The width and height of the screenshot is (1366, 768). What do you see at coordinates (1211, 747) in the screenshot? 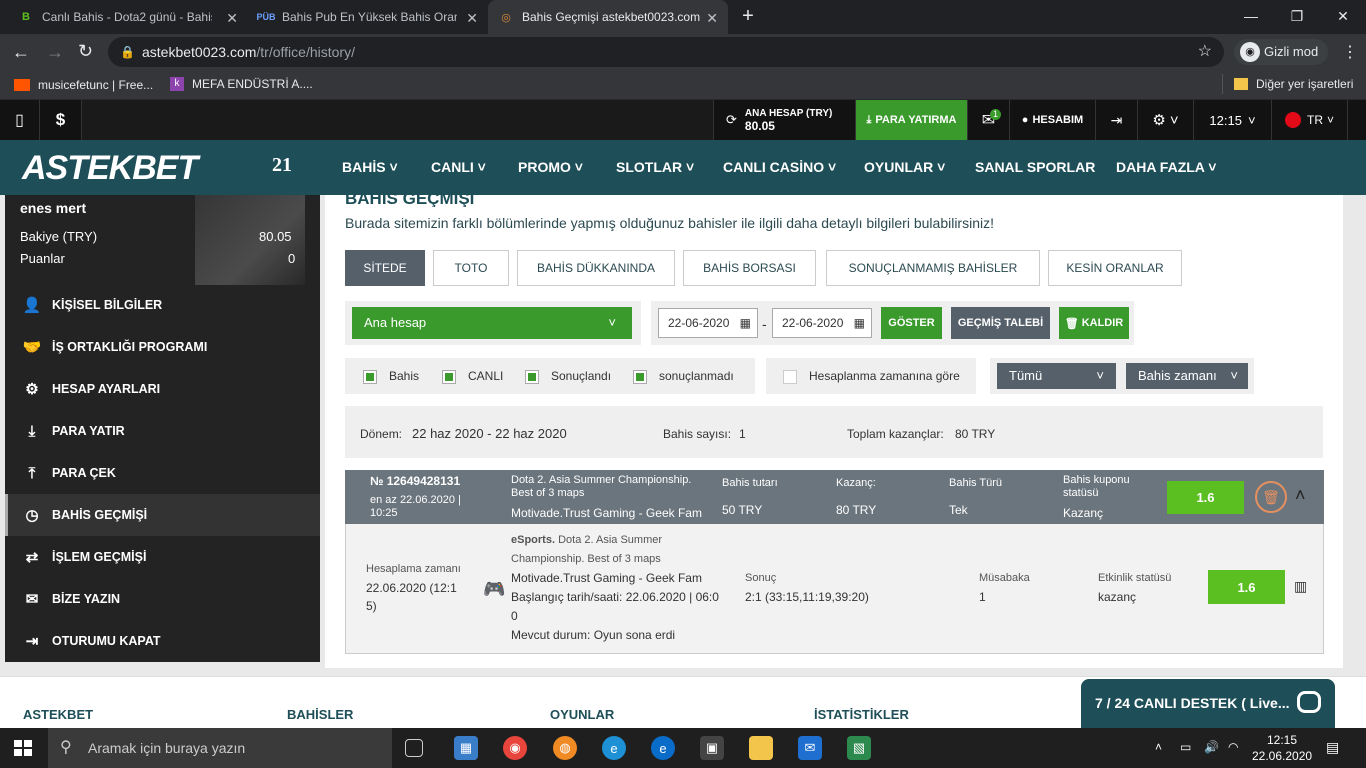
I see `volume-icon: 🔊` at bounding box center [1211, 747].